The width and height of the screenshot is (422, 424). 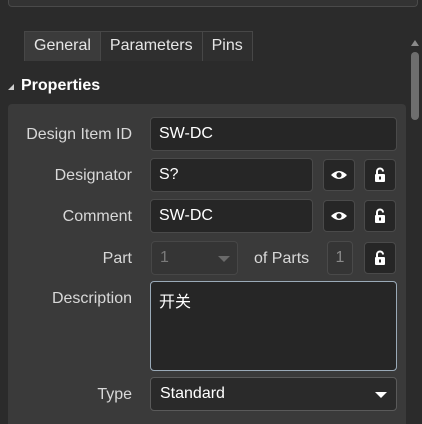 I want to click on comment-field: SW-DC, so click(x=231, y=216).